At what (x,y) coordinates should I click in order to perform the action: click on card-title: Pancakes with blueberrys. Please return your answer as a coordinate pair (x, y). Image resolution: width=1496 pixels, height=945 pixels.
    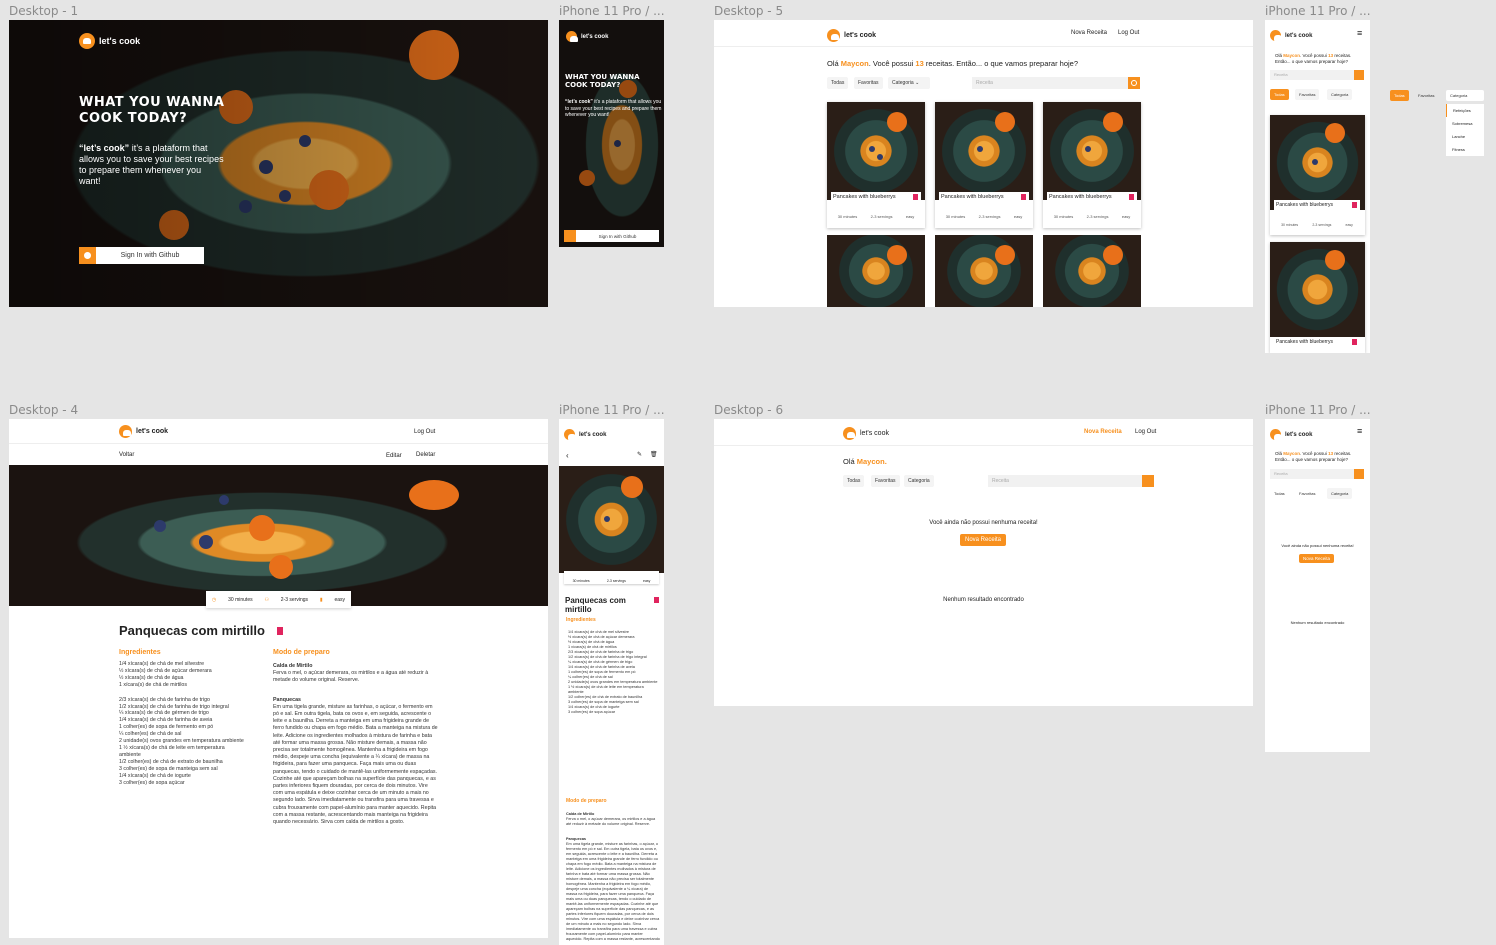
    Looking at the image, I should click on (1317, 205).